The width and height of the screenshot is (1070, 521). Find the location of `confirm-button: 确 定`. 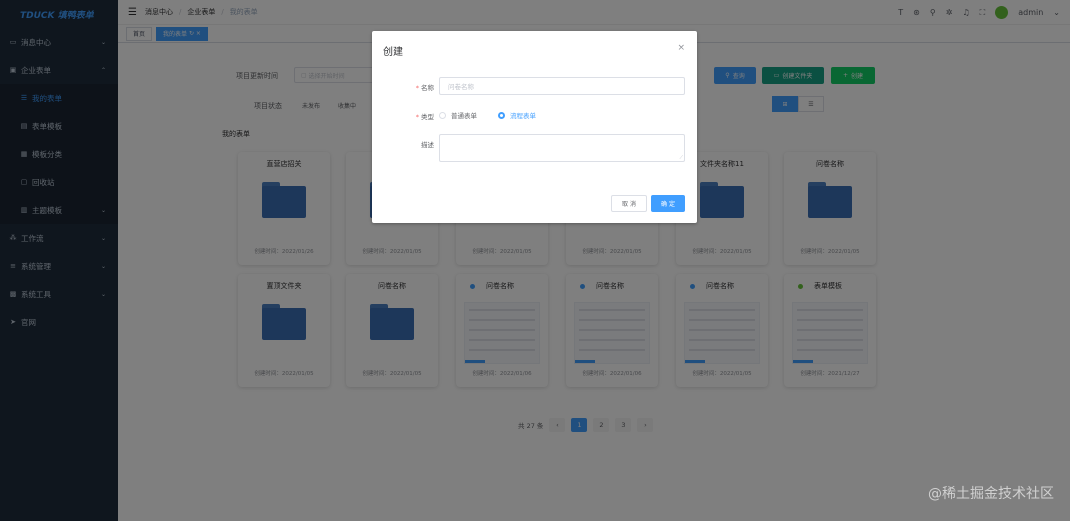

confirm-button: 确 定 is located at coordinates (668, 203).